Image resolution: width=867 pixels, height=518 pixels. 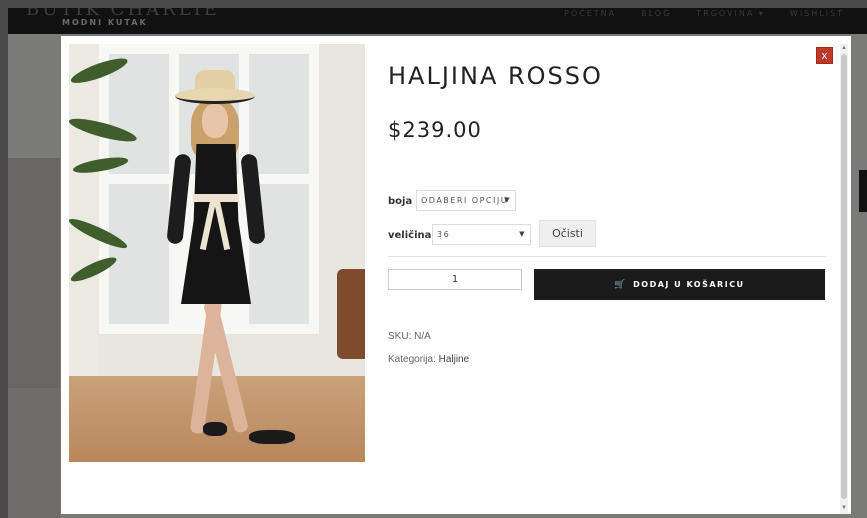 I want to click on quantity-input: 1, so click(x=455, y=279).